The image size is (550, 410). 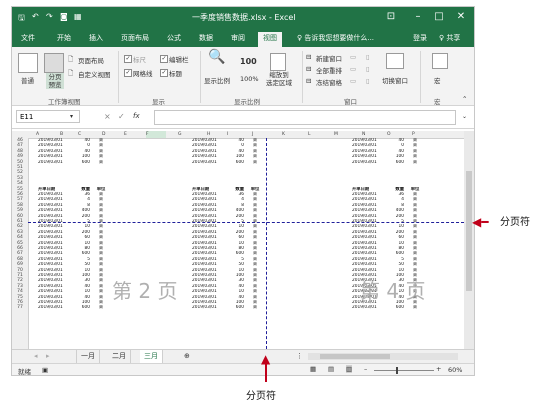 What do you see at coordinates (440, 61) in the screenshot?
I see `macros-icon` at bounding box center [440, 61].